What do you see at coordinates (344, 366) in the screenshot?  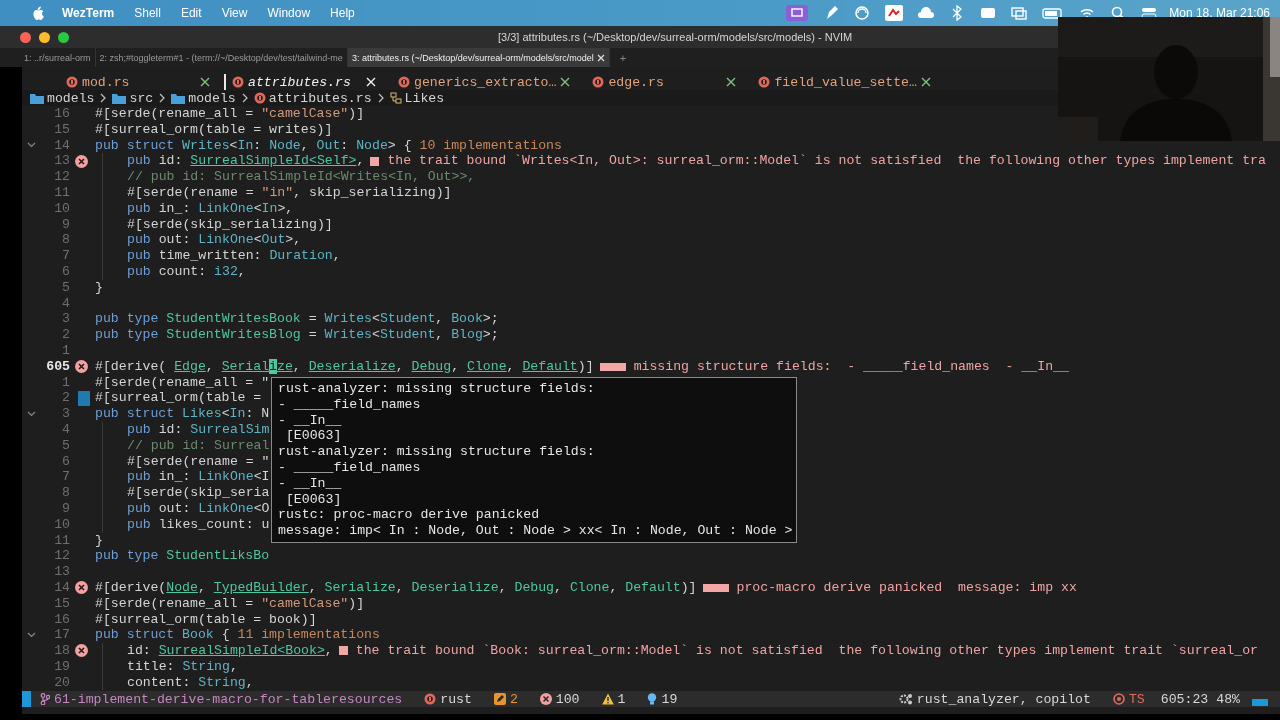 I see `code-line: #[derive( Edge, Serialize, Deserialize, Debug, Clone, Default)]` at bounding box center [344, 366].